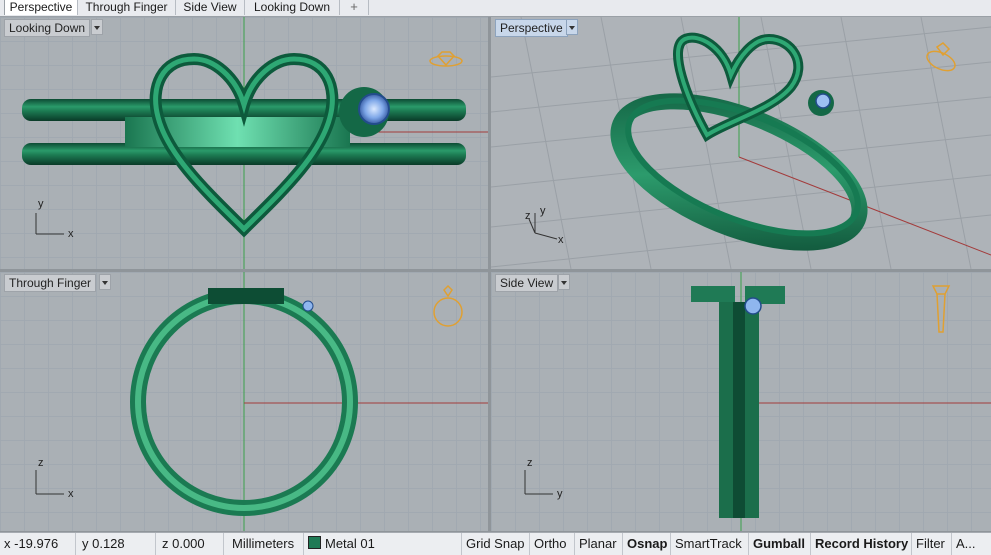 This screenshot has width=991, height=555. Describe the element at coordinates (354, 7) in the screenshot. I see `add-tab-button: +` at that location.